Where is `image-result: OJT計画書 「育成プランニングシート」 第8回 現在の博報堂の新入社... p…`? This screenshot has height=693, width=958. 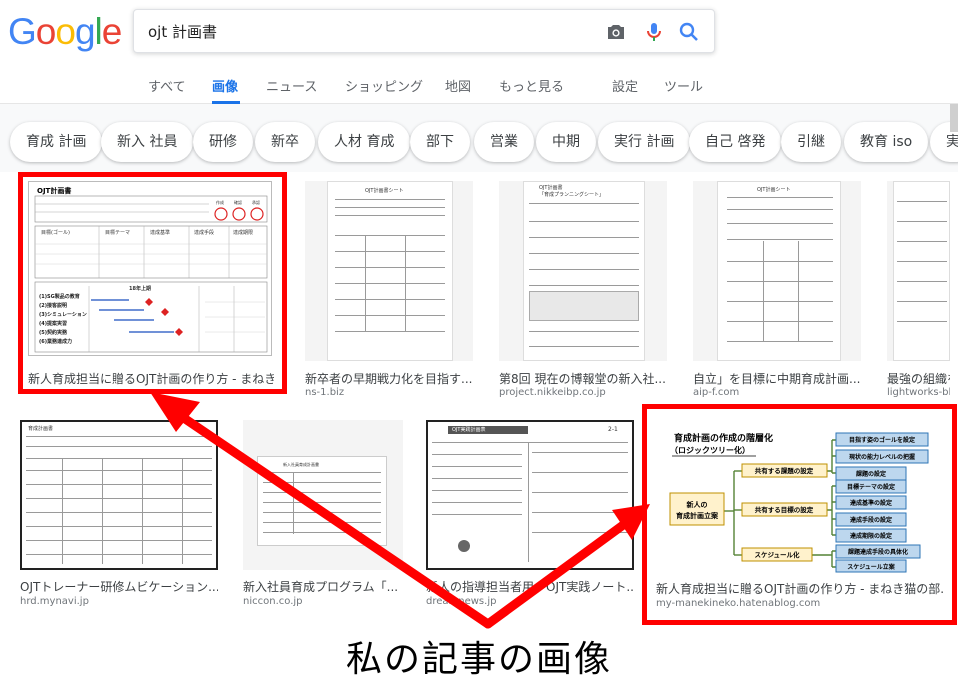 image-result: OJT計画書 「育成プランニングシート」 第8回 現在の博報堂の新入社... p… is located at coordinates (584, 289).